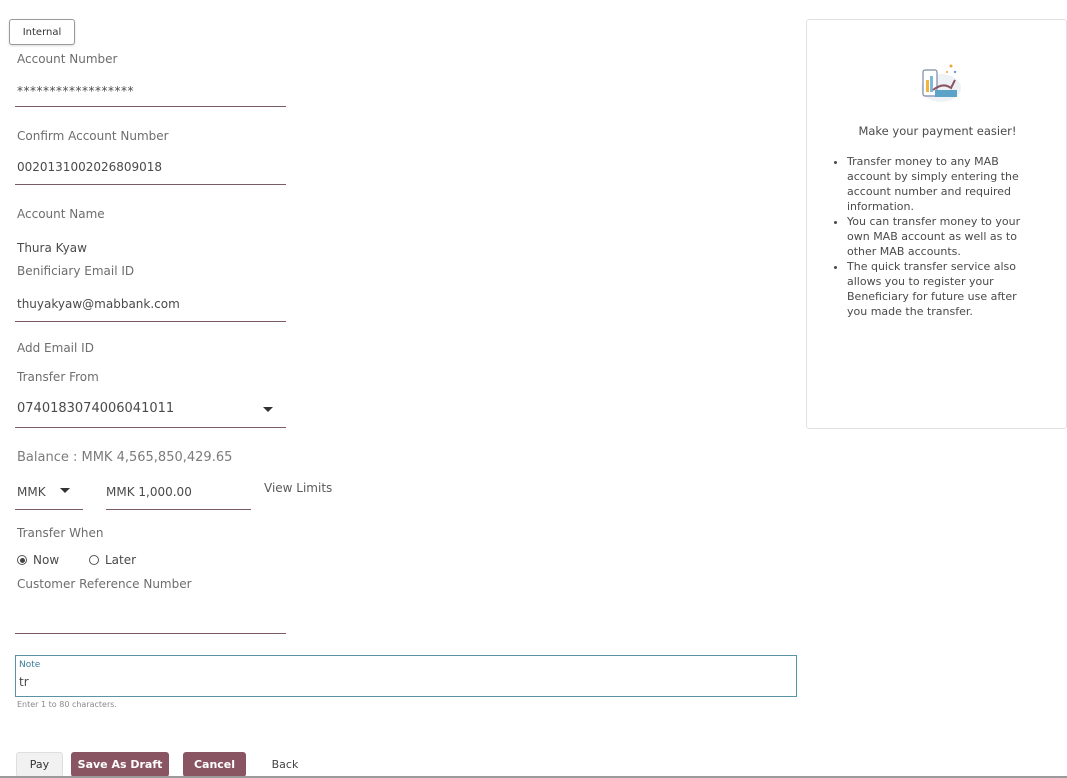  What do you see at coordinates (49, 509) in the screenshot?
I see `currency-underline` at bounding box center [49, 509].